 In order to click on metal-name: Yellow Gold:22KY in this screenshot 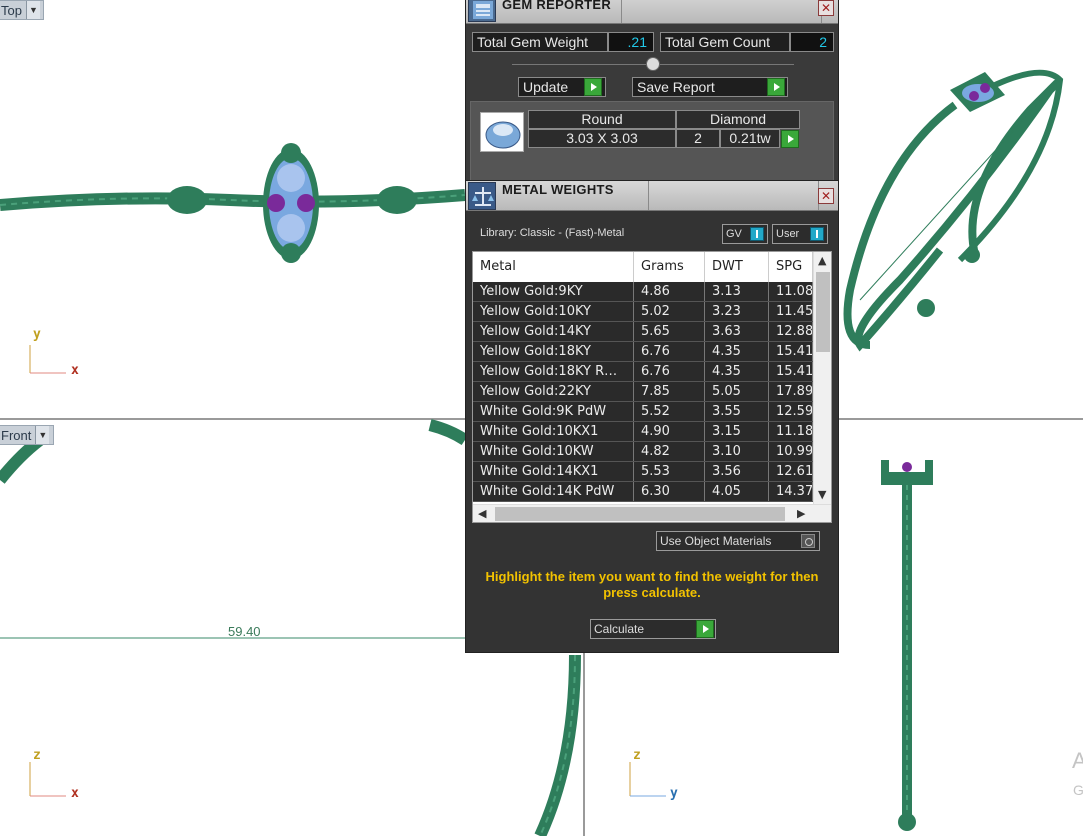, I will do `click(553, 391)`.